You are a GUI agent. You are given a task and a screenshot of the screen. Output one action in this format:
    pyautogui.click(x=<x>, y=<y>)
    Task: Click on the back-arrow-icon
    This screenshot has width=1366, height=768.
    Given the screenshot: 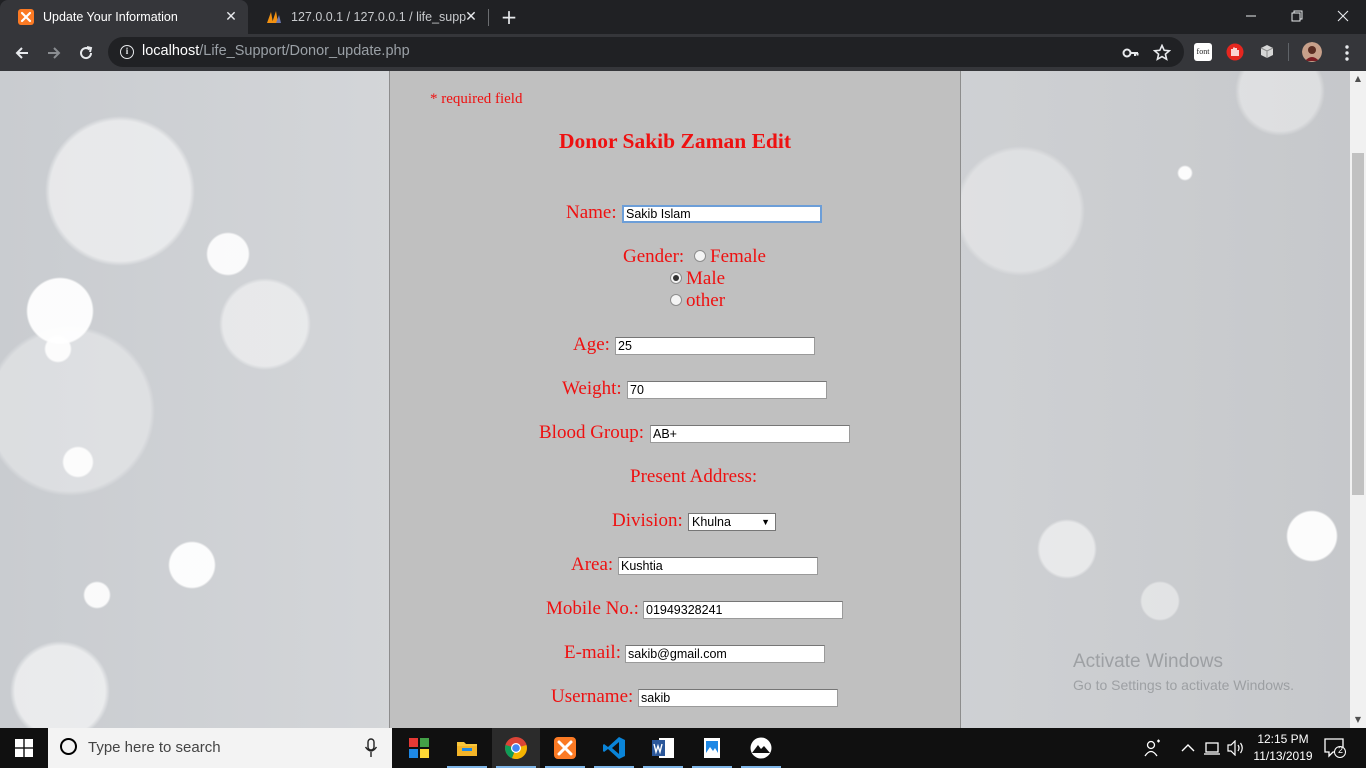 What is the action you would take?
    pyautogui.click(x=21, y=53)
    